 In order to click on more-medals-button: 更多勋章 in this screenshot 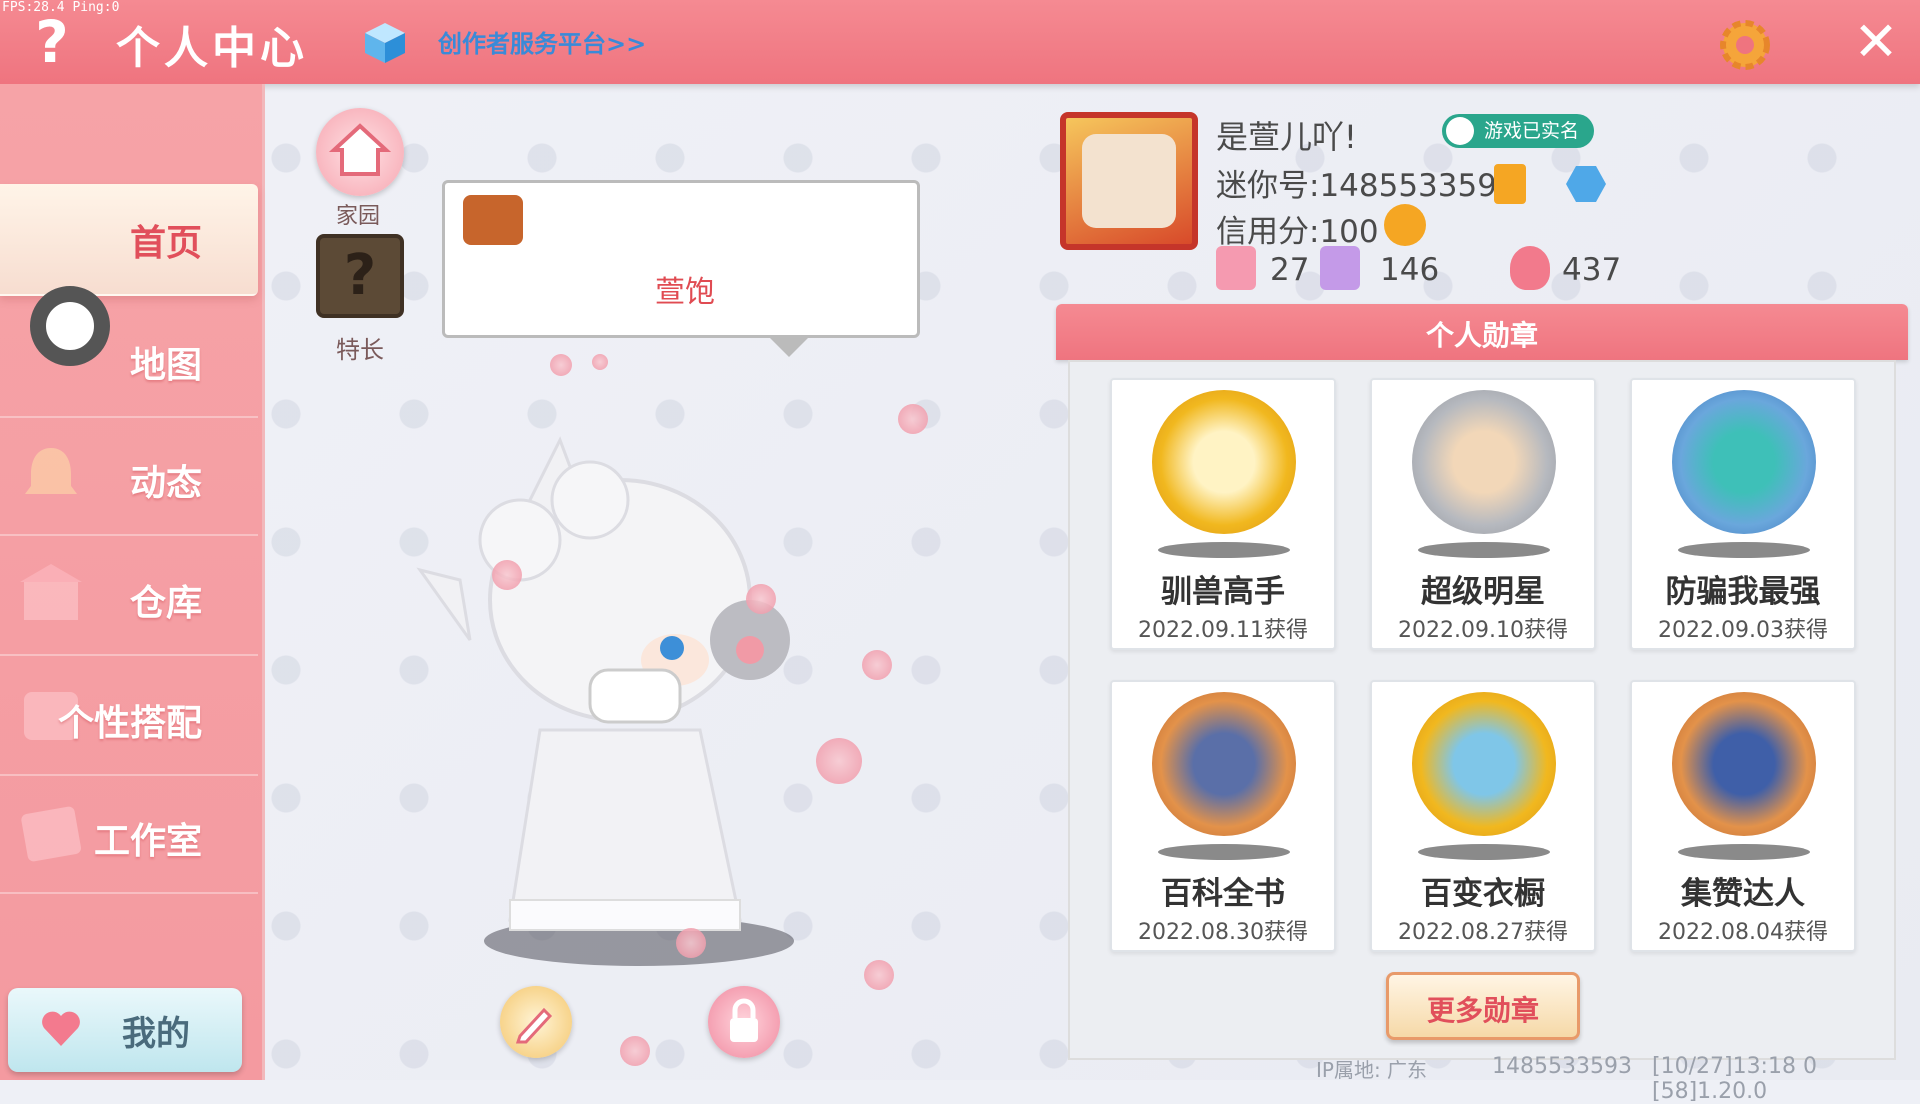, I will do `click(1483, 1006)`.